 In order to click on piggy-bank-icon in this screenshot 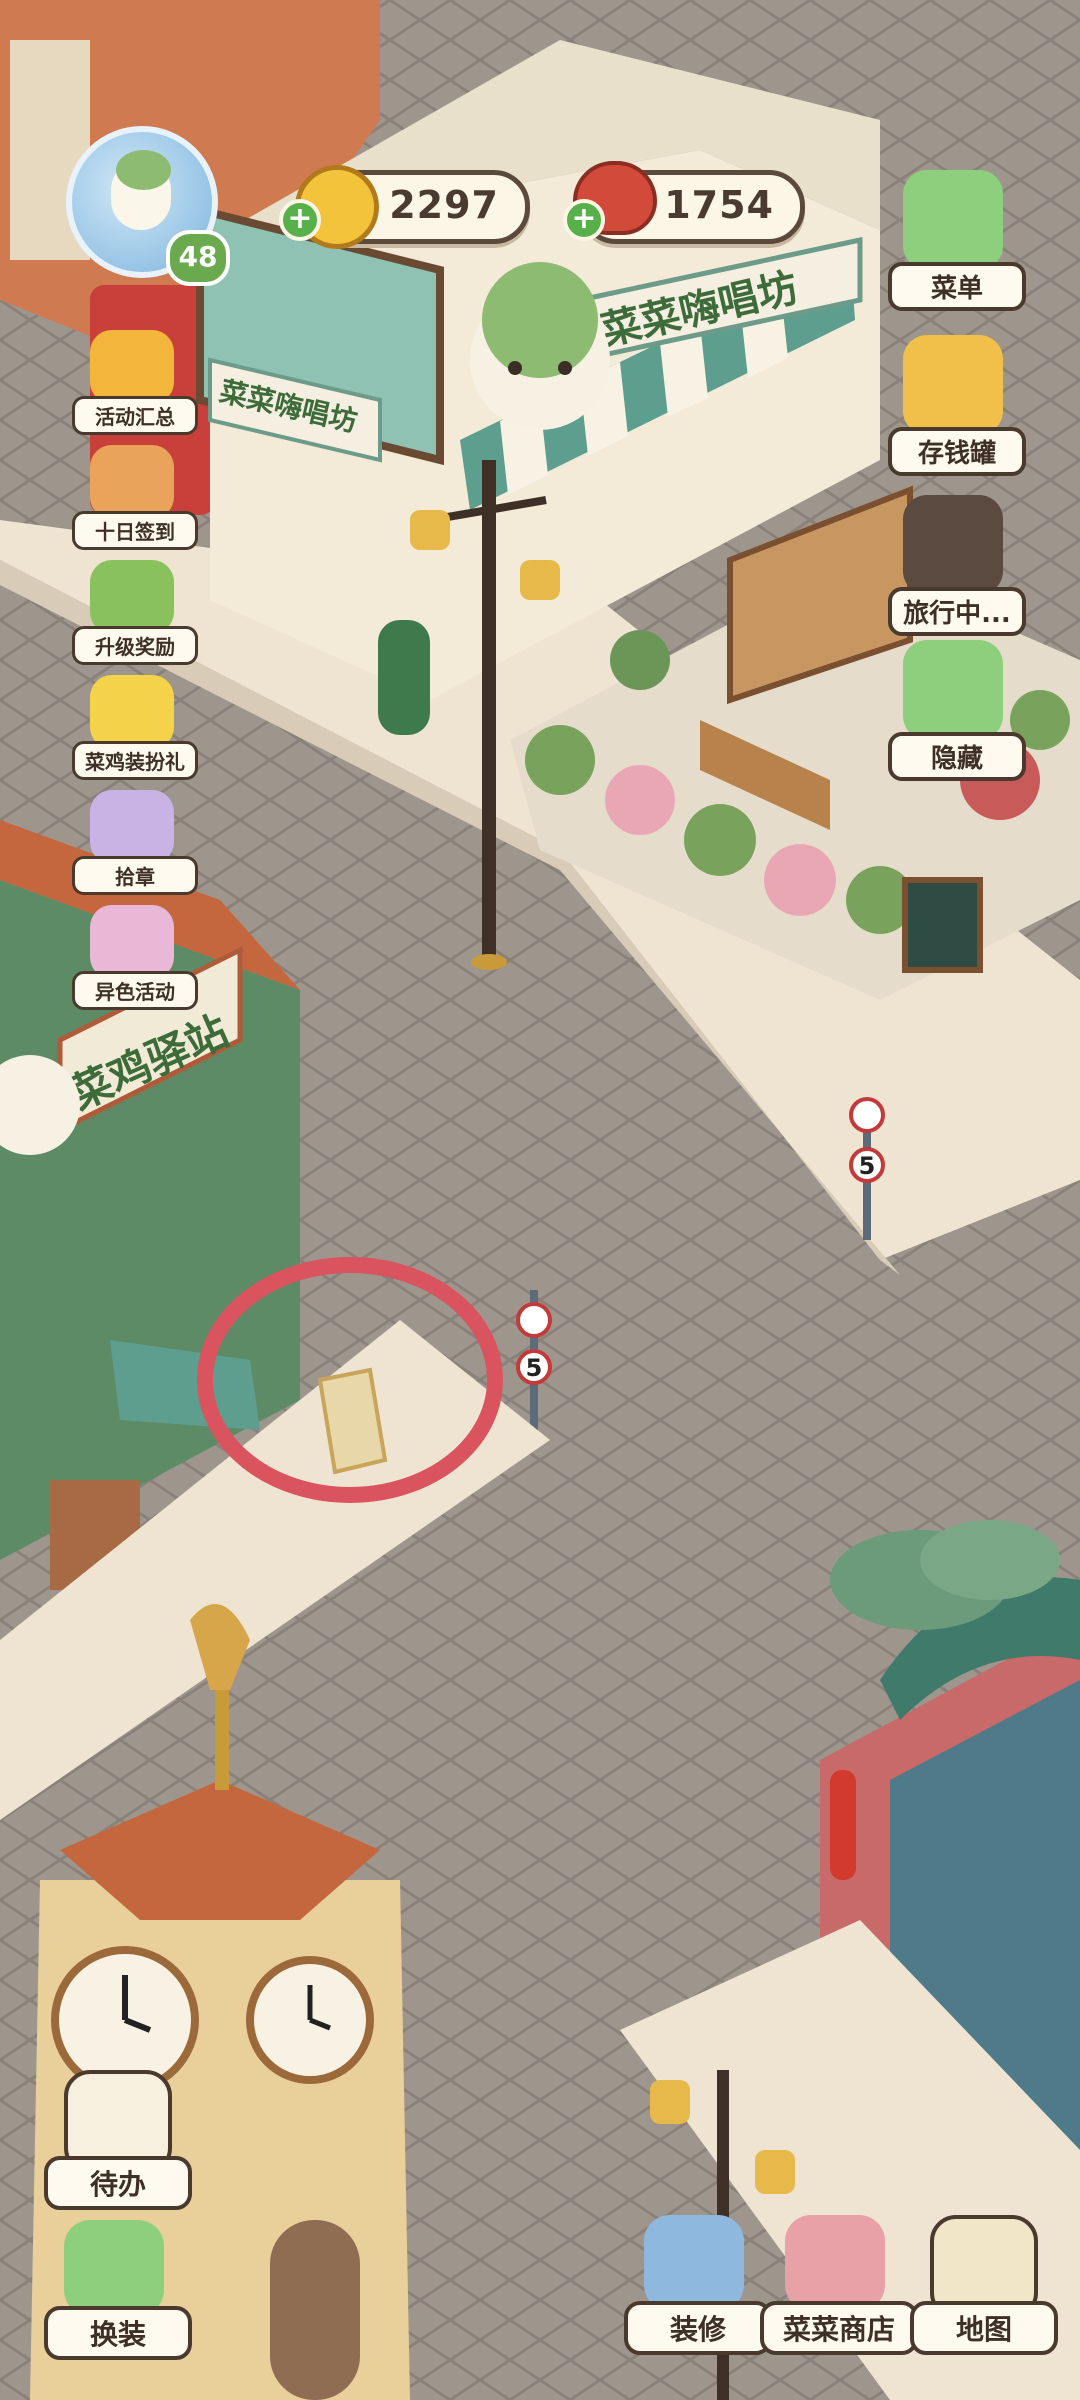, I will do `click(953, 385)`.